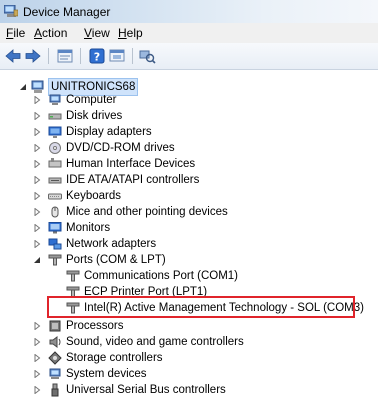  I want to click on computer-icon, so click(55, 99).